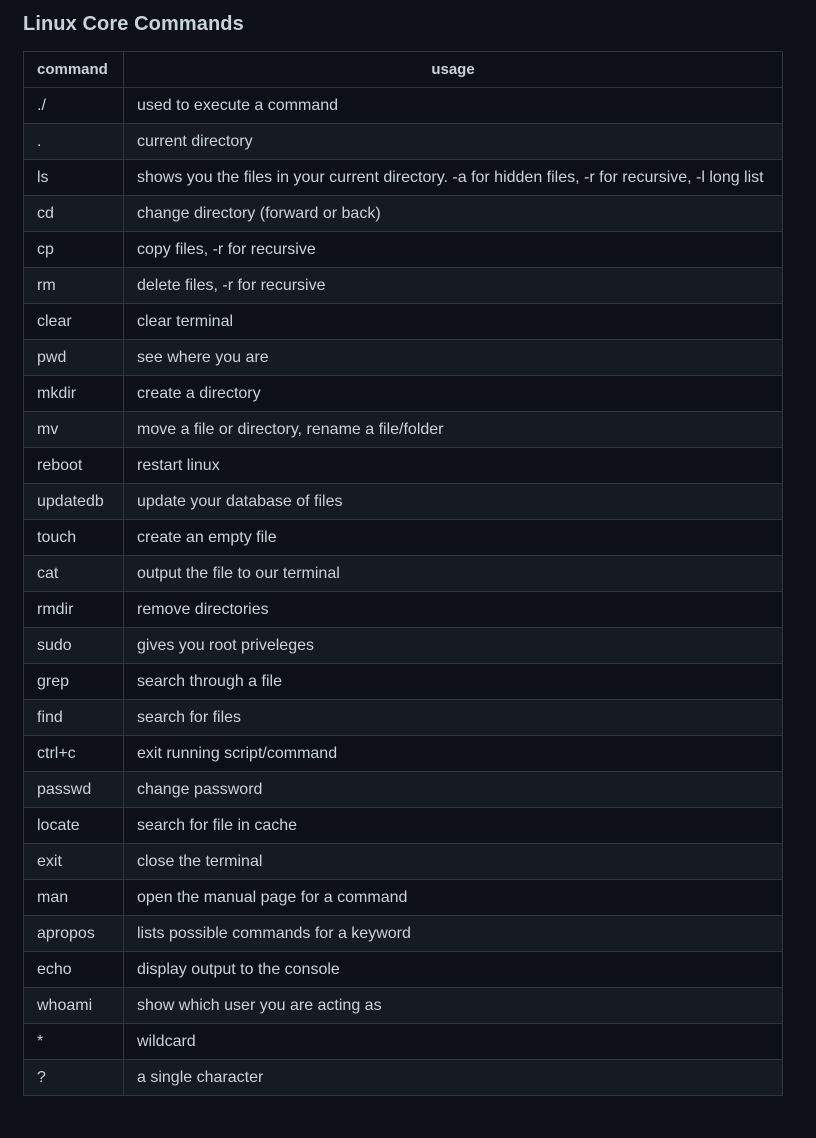 The width and height of the screenshot is (816, 1138). Describe the element at coordinates (73, 681) in the screenshot. I see `command-cell: grep` at that location.